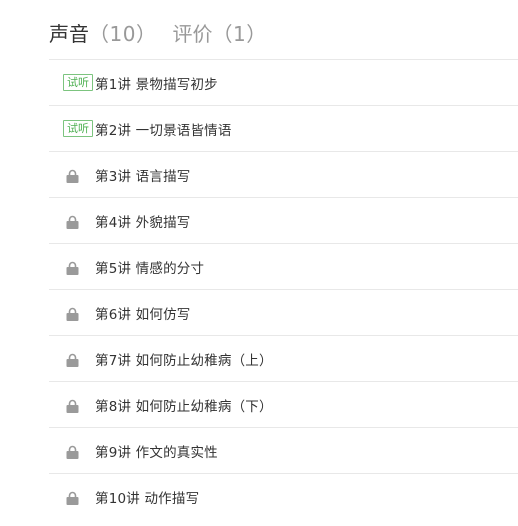 The height and width of the screenshot is (526, 518). I want to click on content-tabs: 声音10 评价1, so click(158, 34).